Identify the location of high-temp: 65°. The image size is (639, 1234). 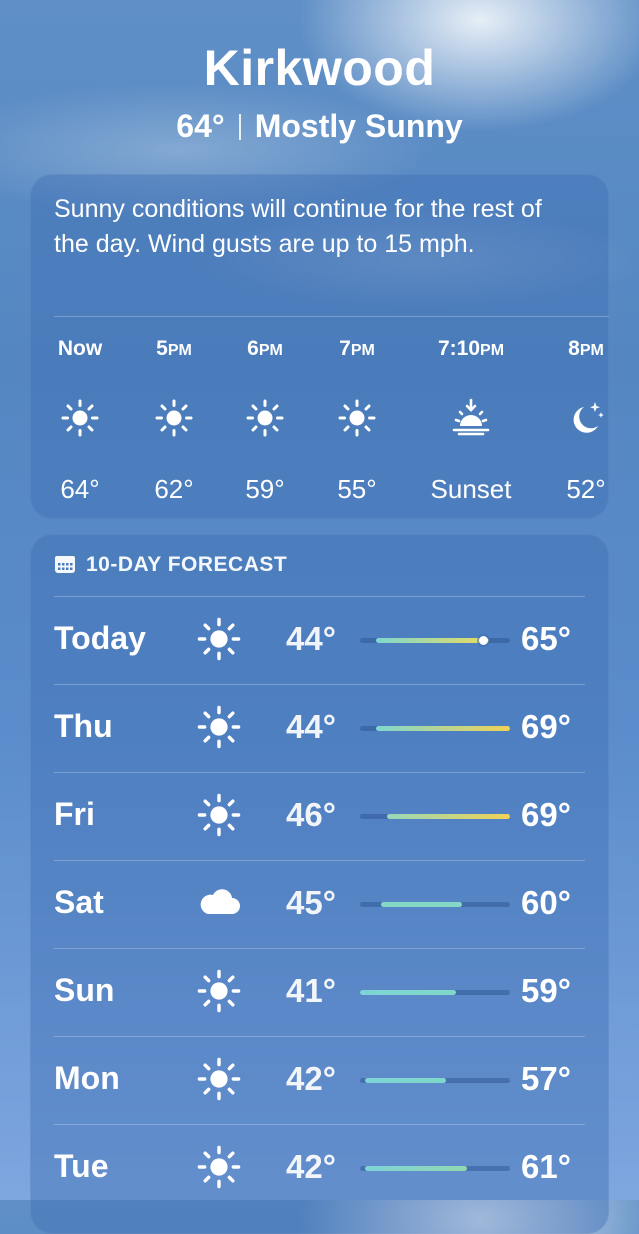
(546, 638).